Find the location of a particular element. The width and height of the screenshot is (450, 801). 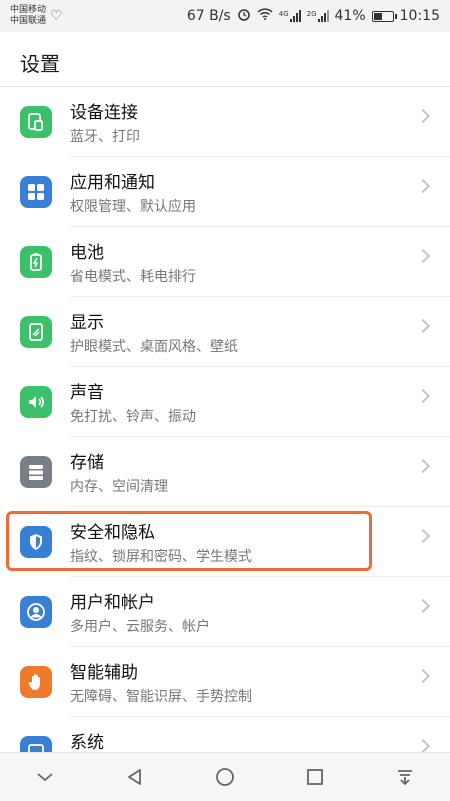

device-link-icon is located at coordinates (36, 122).